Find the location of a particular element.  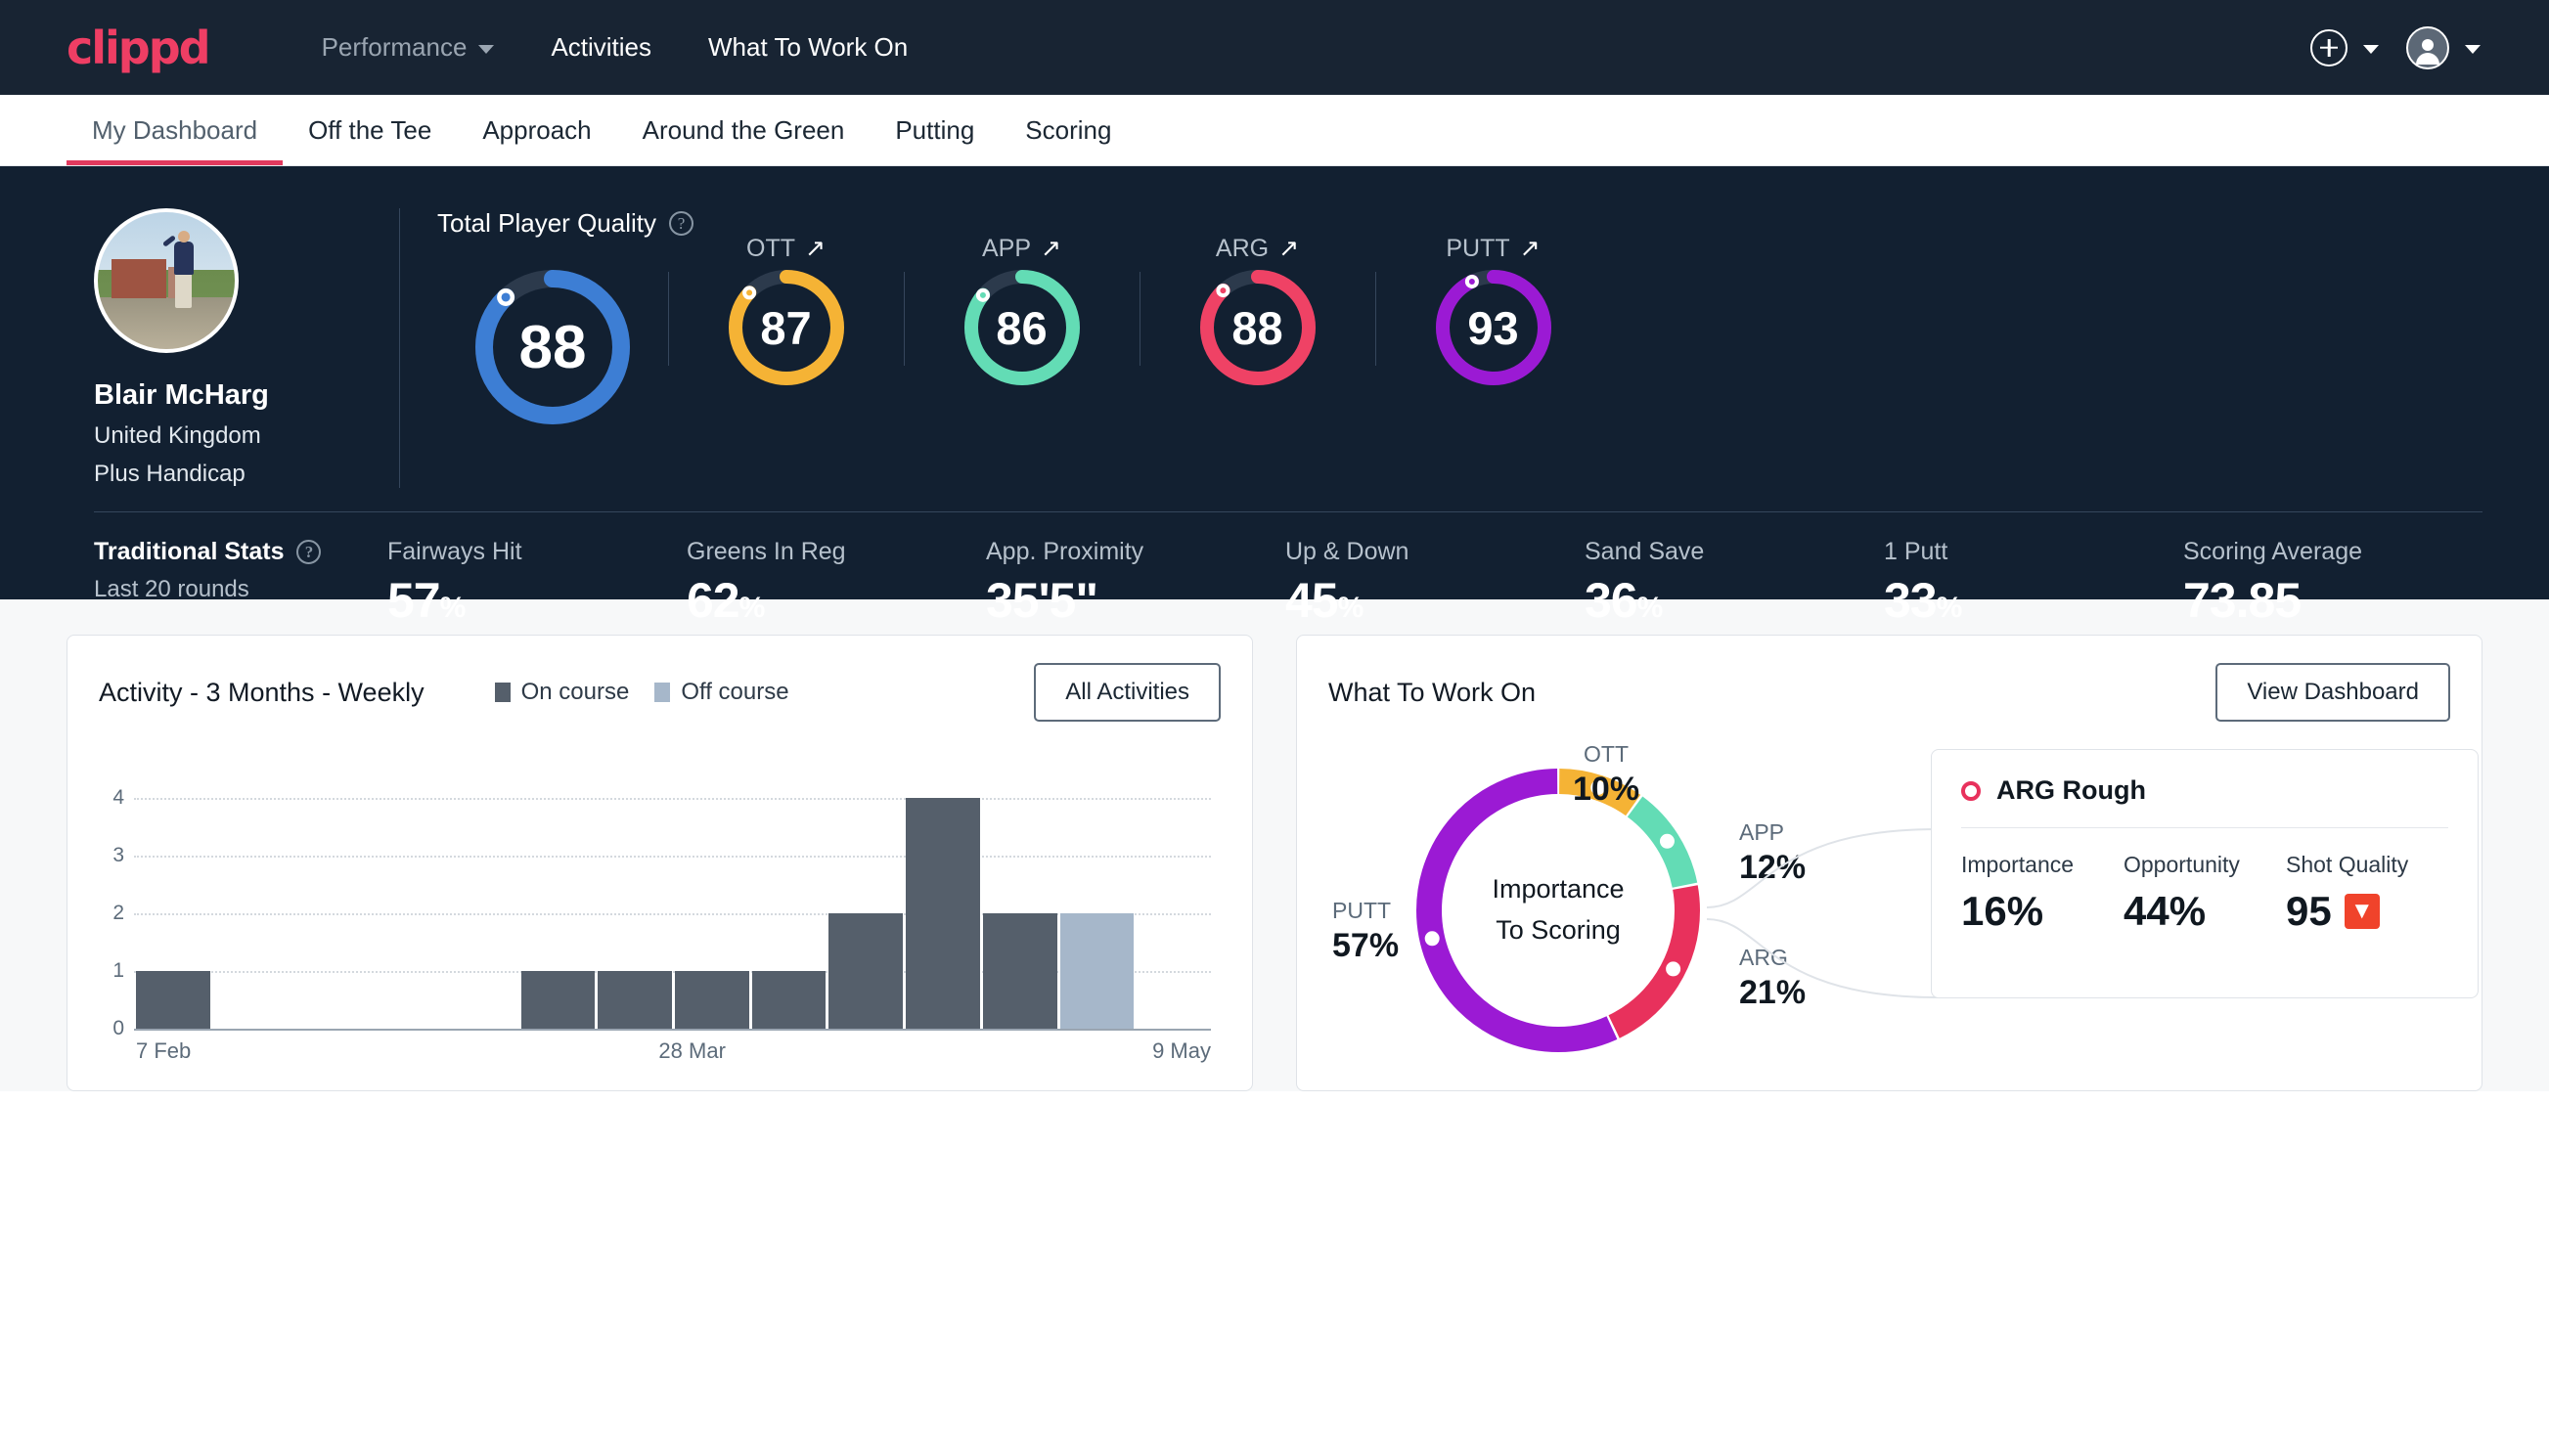

gauge-ring: 88 is located at coordinates (1258, 327).